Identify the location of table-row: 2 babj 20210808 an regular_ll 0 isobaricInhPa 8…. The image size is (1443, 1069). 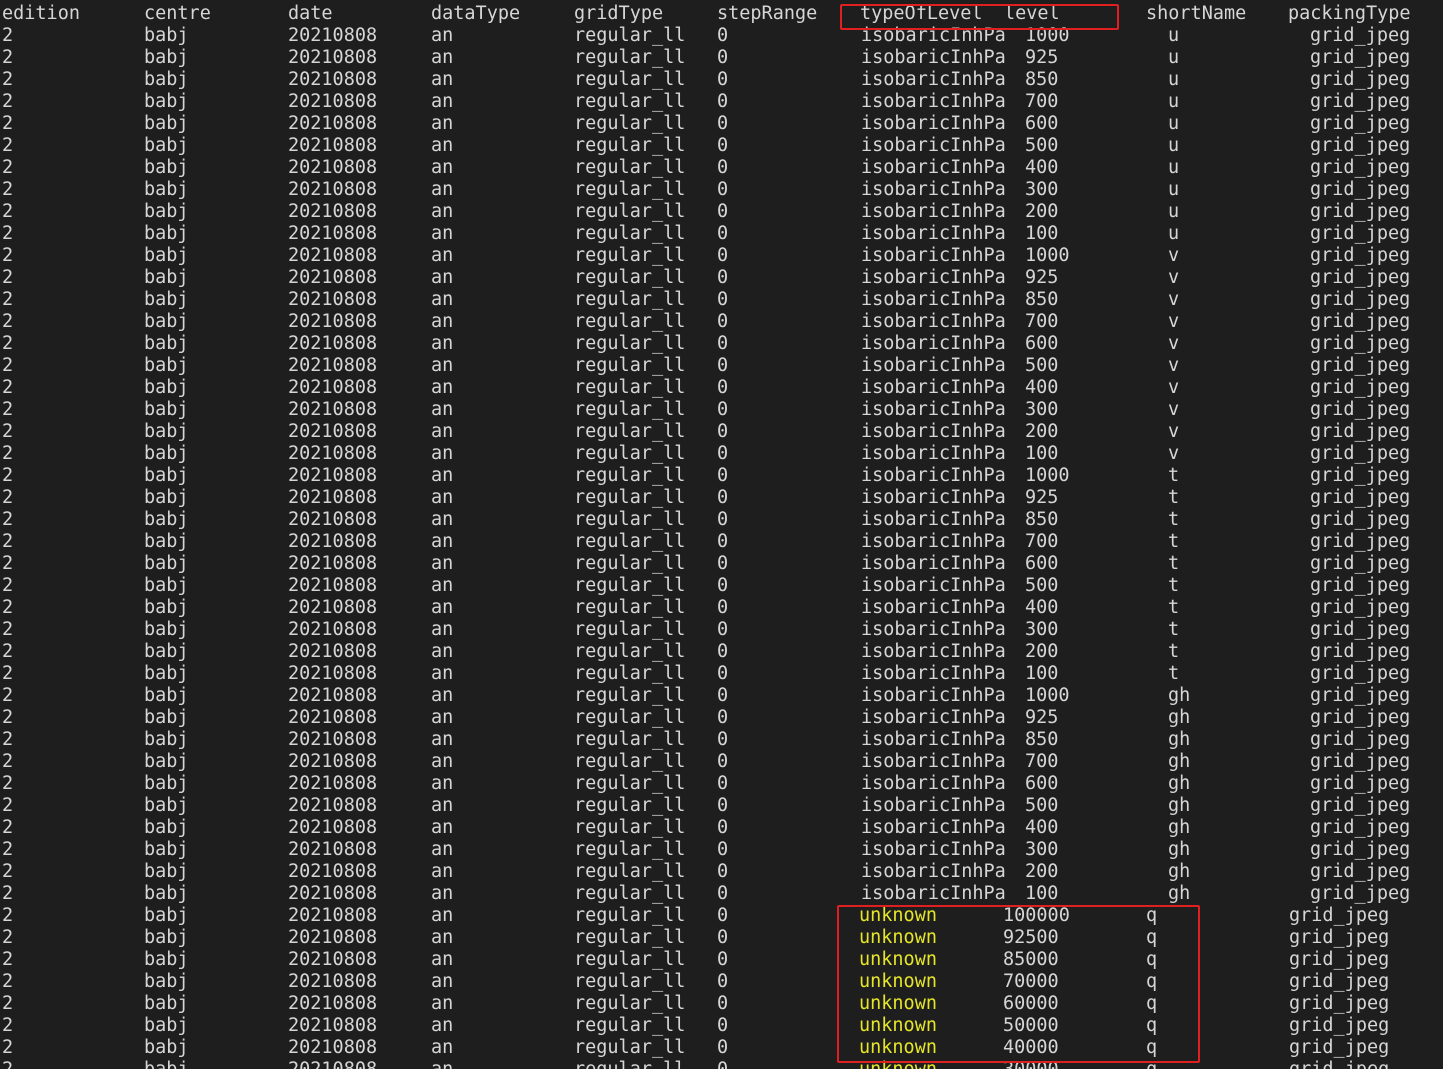
(721, 300).